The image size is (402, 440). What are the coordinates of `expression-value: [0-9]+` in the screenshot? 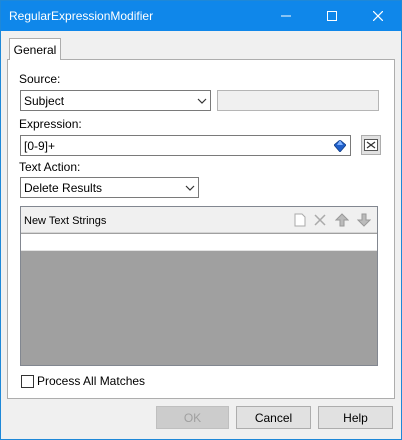 It's located at (40, 146).